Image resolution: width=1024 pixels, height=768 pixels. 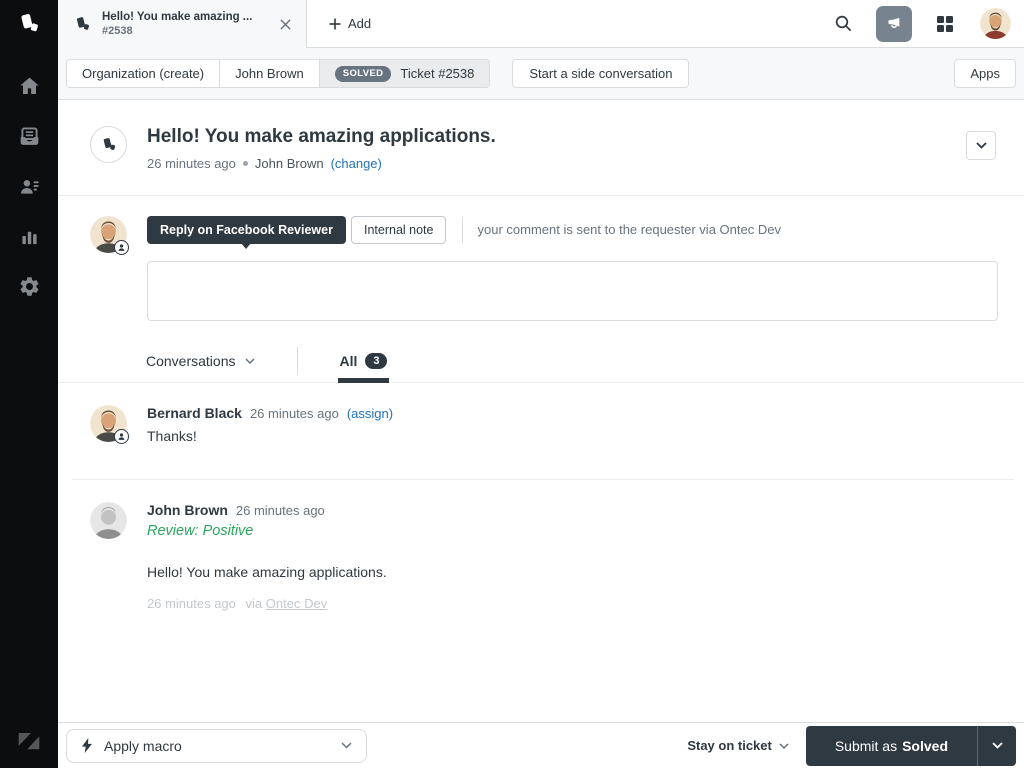 What do you see at coordinates (541, 362) in the screenshot?
I see `conversation-filter-bar: Conversations All 3` at bounding box center [541, 362].